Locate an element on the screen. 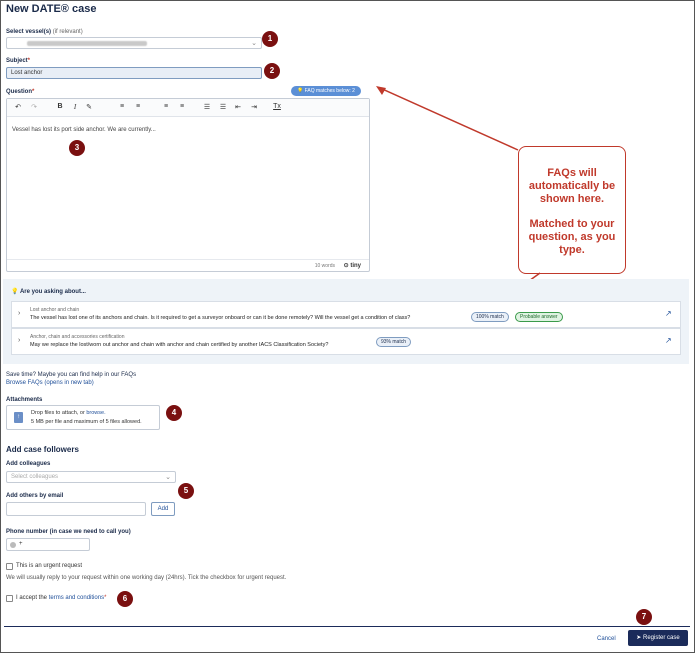 This screenshot has height=653, width=695. indent-icon: ⇥ is located at coordinates (254, 107).